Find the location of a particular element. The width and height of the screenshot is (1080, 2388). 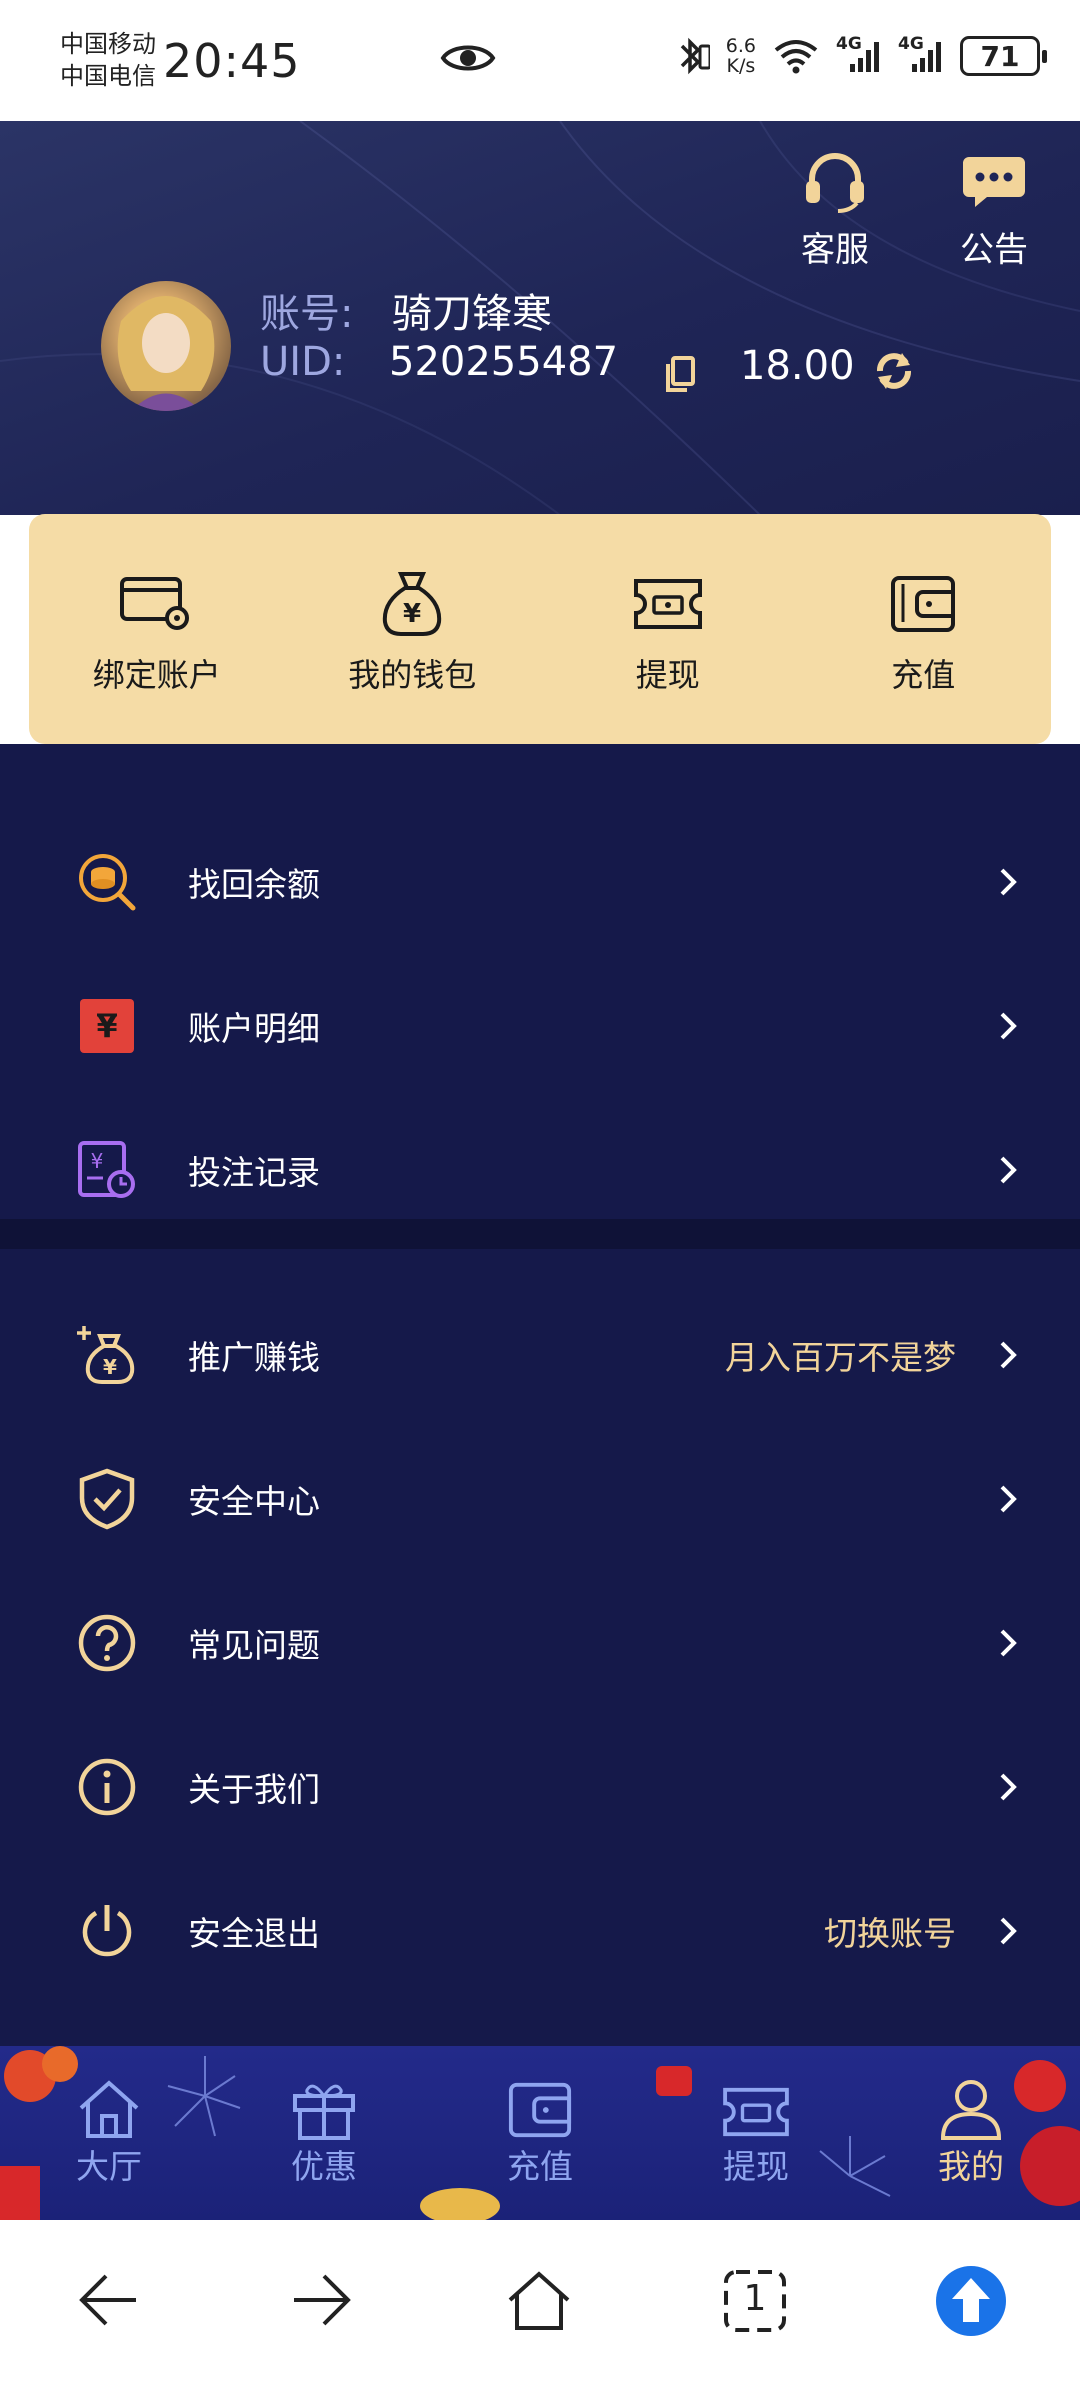

tab-mine: 我的 is located at coordinates (971, 2127).